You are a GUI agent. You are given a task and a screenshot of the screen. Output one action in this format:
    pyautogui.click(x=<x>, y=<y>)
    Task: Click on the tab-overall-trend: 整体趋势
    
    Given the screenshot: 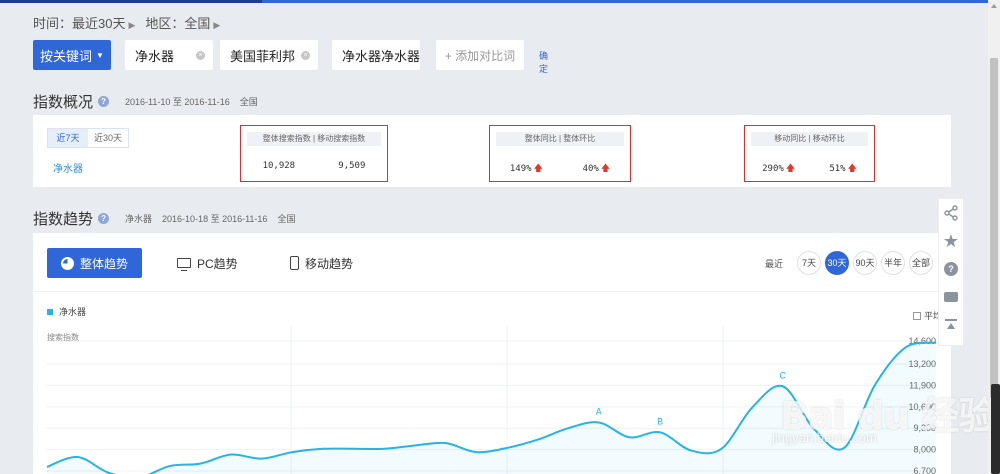 What is the action you would take?
    pyautogui.click(x=94, y=263)
    